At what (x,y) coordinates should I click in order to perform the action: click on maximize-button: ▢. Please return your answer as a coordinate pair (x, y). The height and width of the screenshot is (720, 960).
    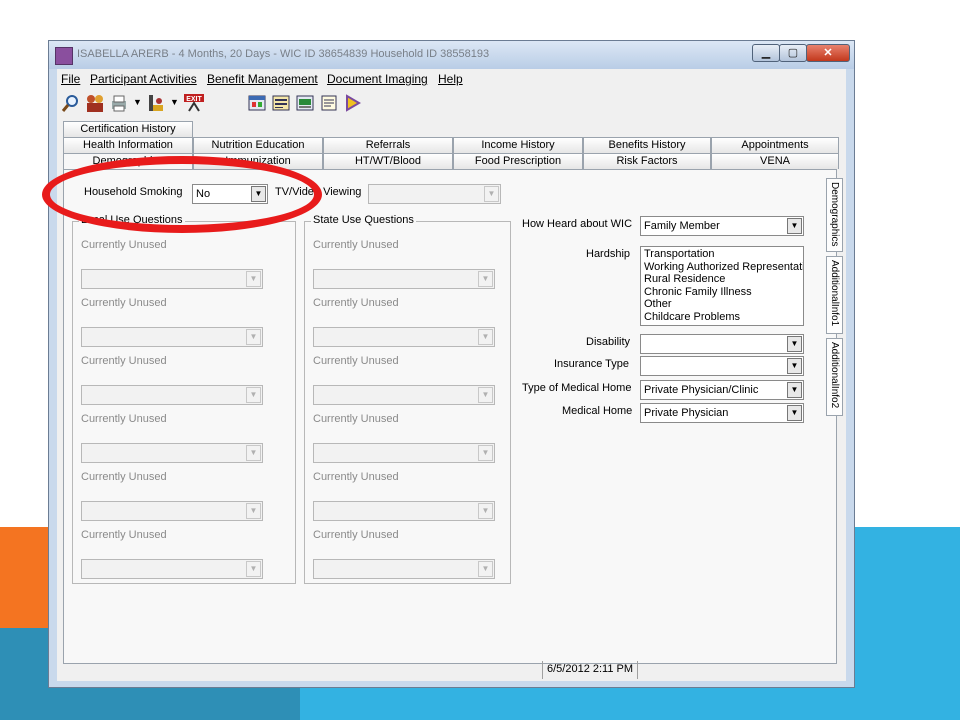
    Looking at the image, I should click on (793, 53).